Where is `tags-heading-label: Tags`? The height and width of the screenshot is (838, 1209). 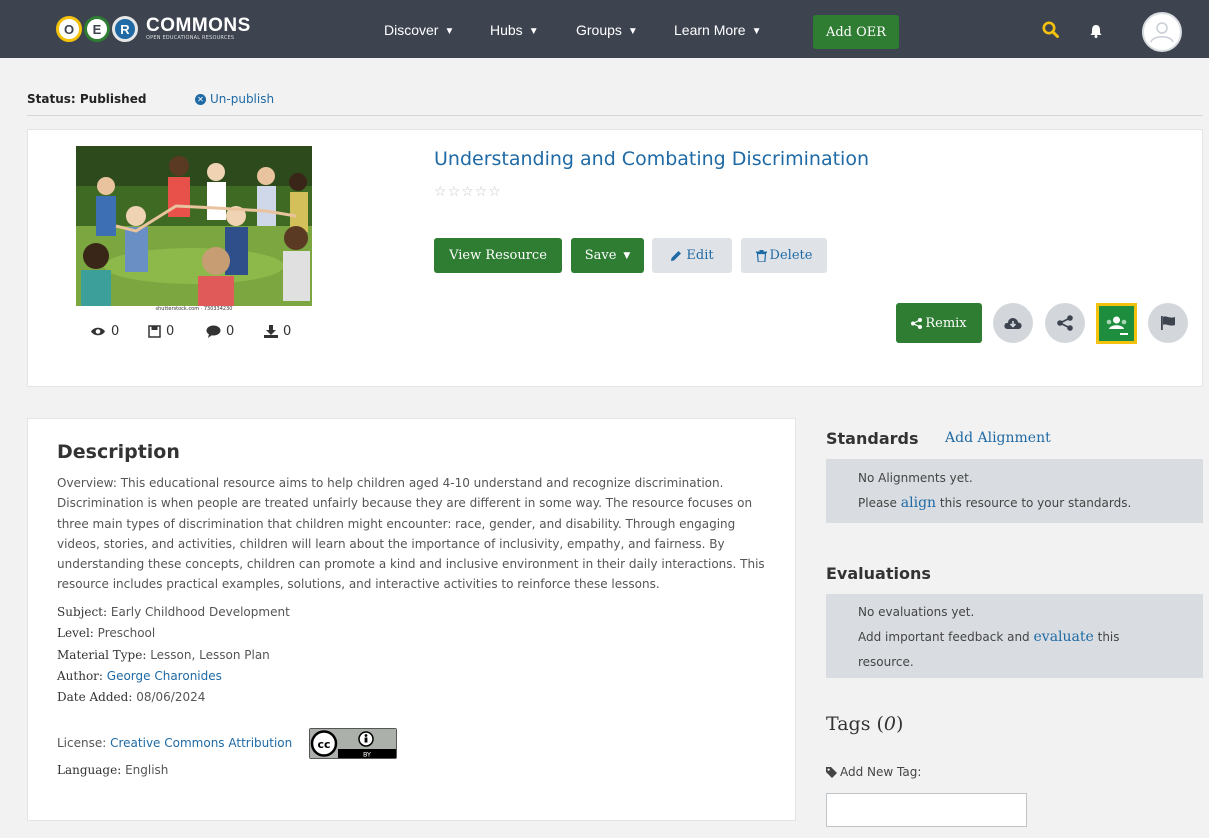
tags-heading-label: Tags is located at coordinates (848, 724).